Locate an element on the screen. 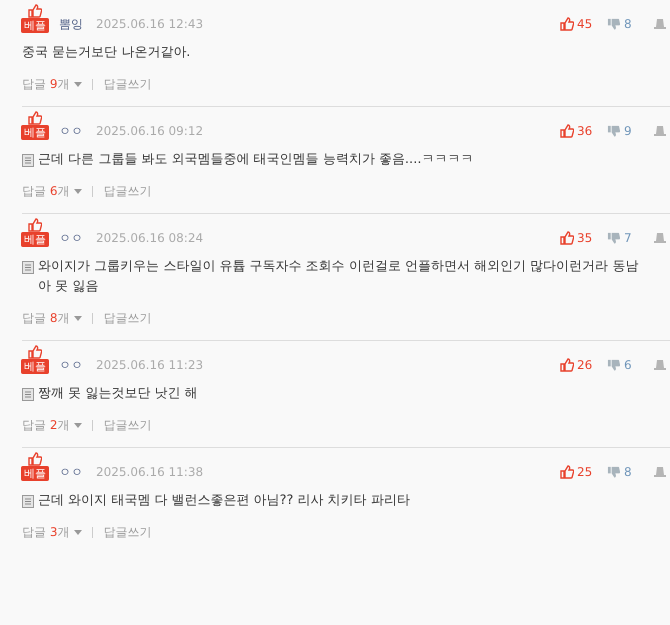 The image size is (670, 625). comment-text: 중국 묻는거보단 나온거같아. is located at coordinates (106, 53).